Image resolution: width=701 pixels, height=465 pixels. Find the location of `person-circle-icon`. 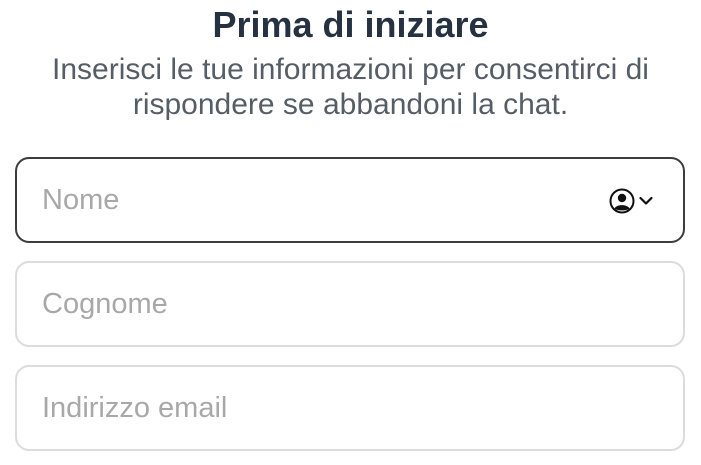

person-circle-icon is located at coordinates (622, 201).